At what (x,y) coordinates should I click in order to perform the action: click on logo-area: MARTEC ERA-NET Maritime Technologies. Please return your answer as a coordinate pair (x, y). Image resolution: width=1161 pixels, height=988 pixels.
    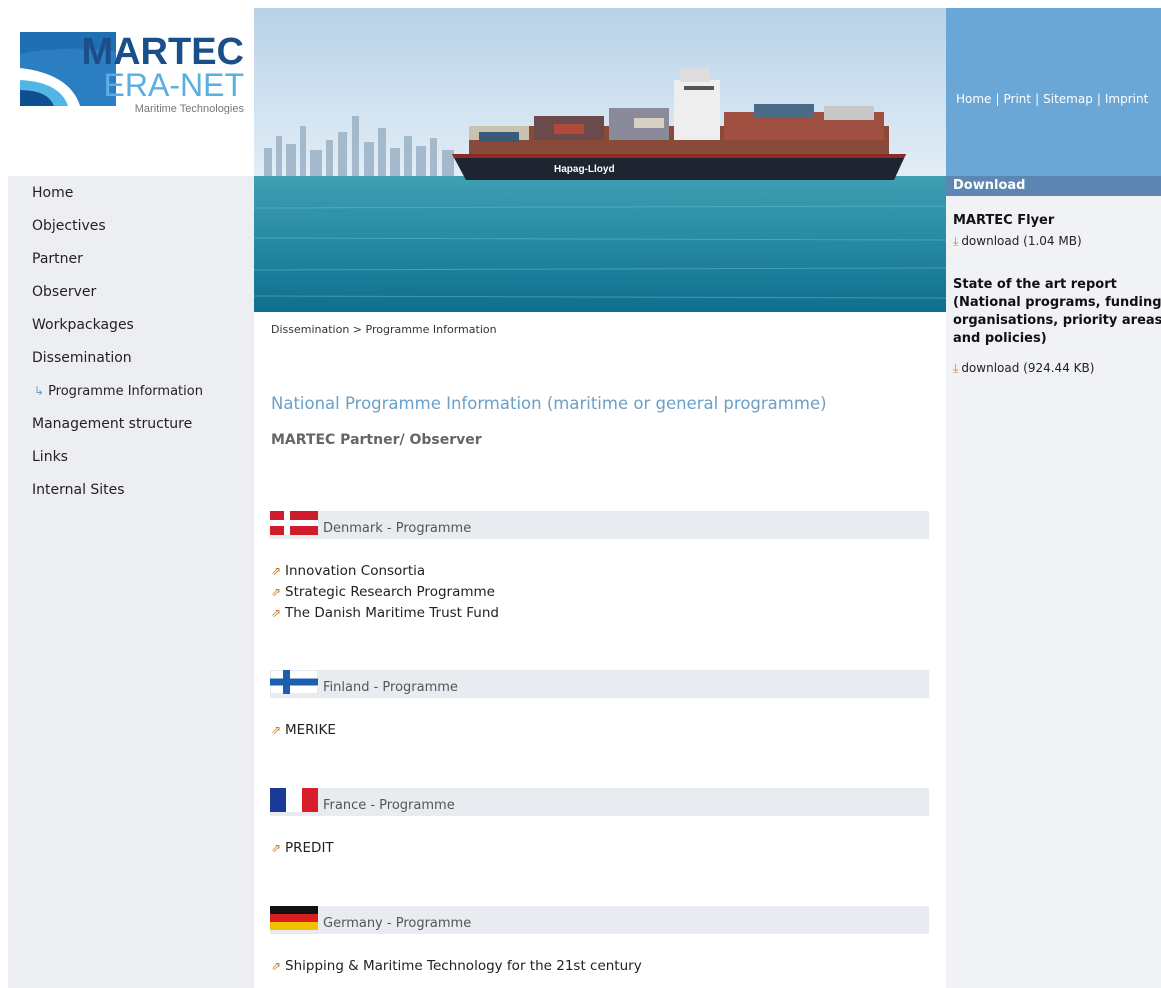
    Looking at the image, I should click on (131, 92).